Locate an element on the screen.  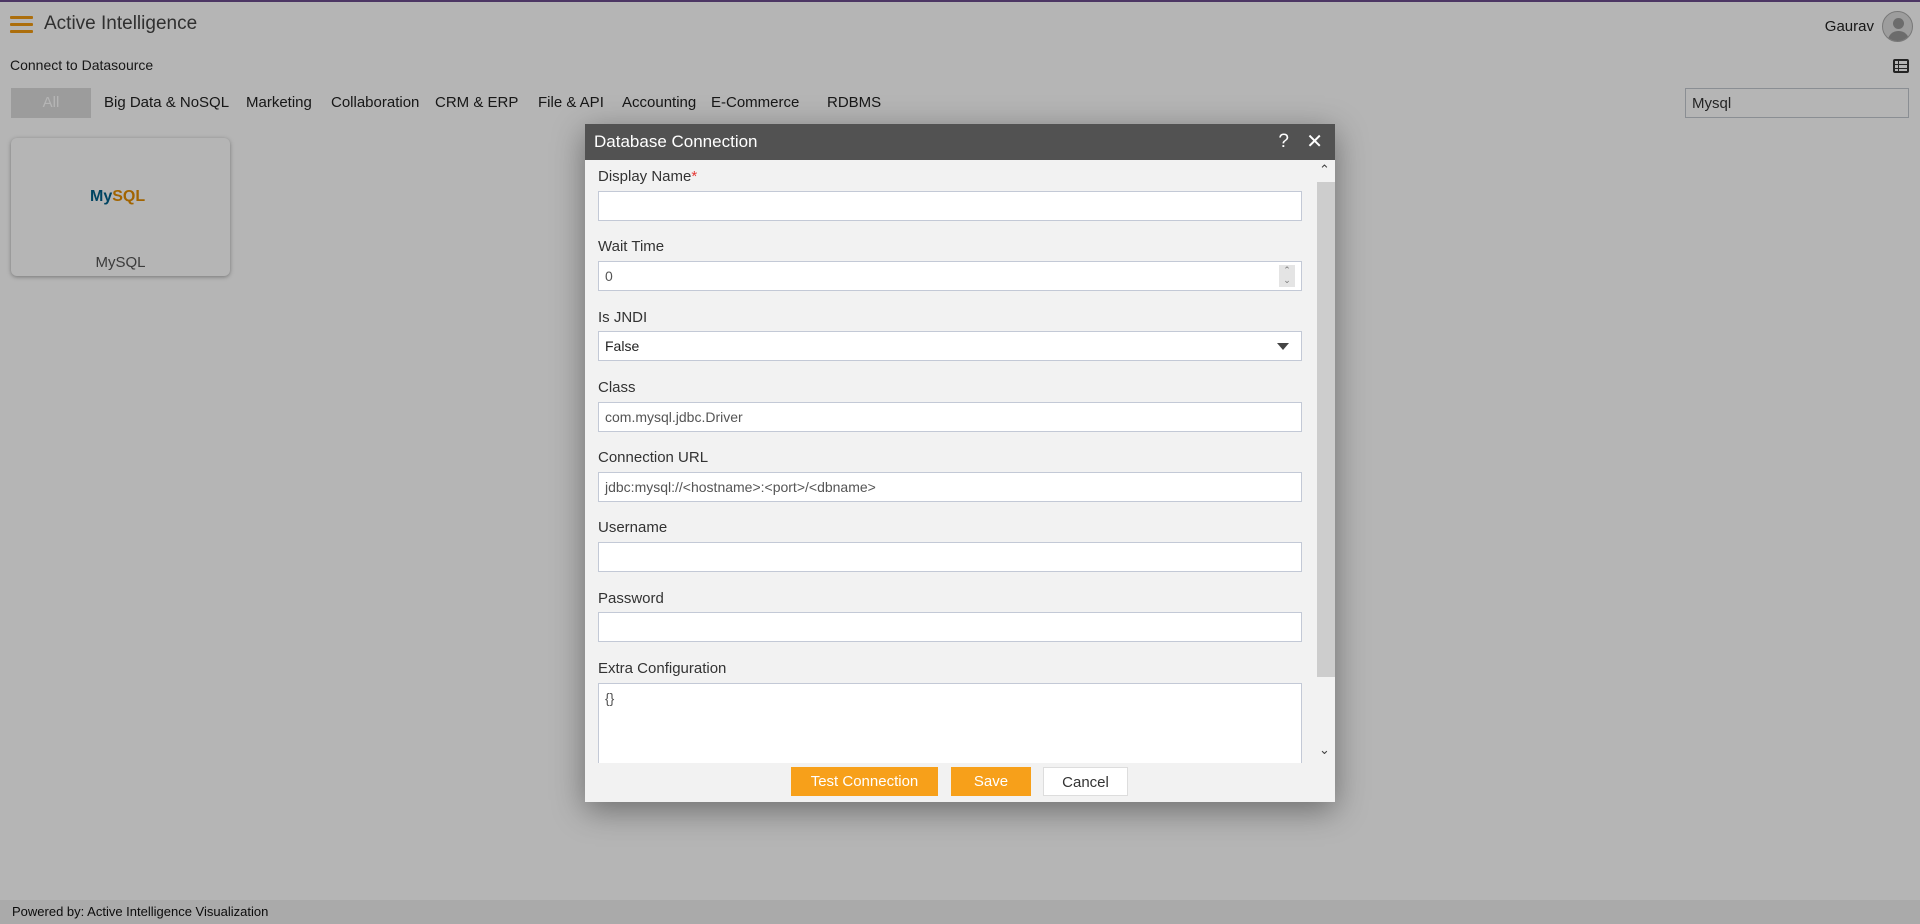
dropdown-caret-icon is located at coordinates (1283, 346).